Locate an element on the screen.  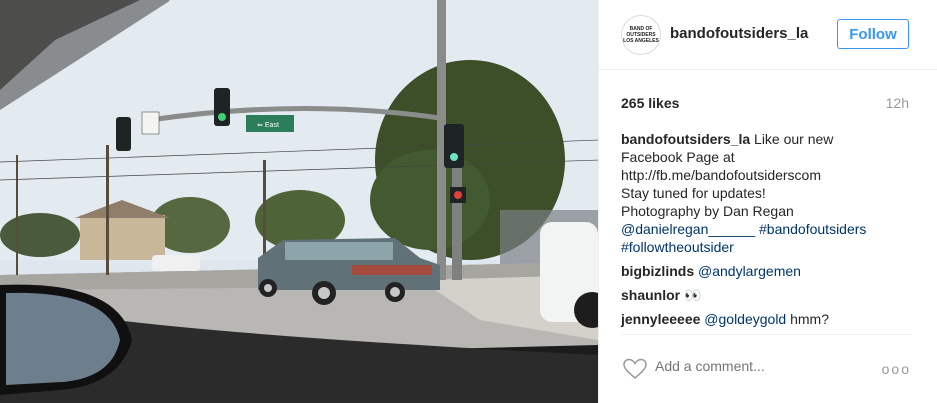
comment-input is located at coordinates (750, 366).